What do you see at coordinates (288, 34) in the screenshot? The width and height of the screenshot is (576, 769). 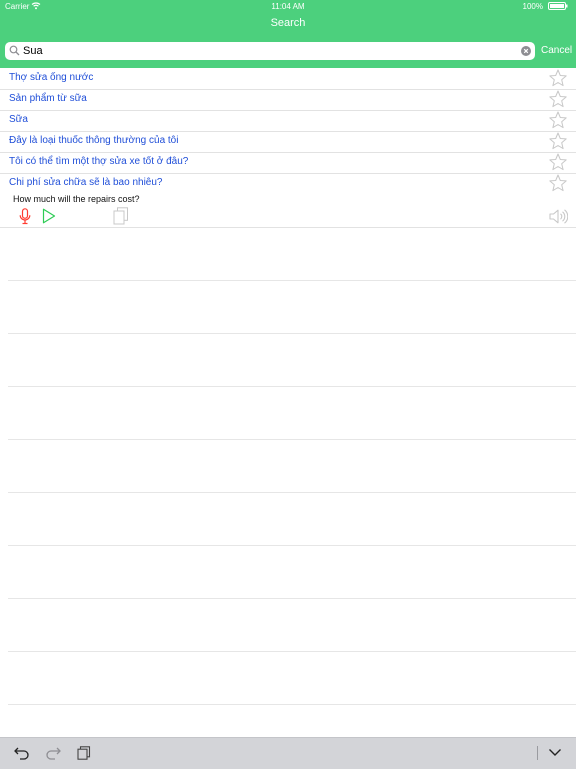 I see `app-header: Carrier 11:04 AM 100% Search Cancel` at bounding box center [288, 34].